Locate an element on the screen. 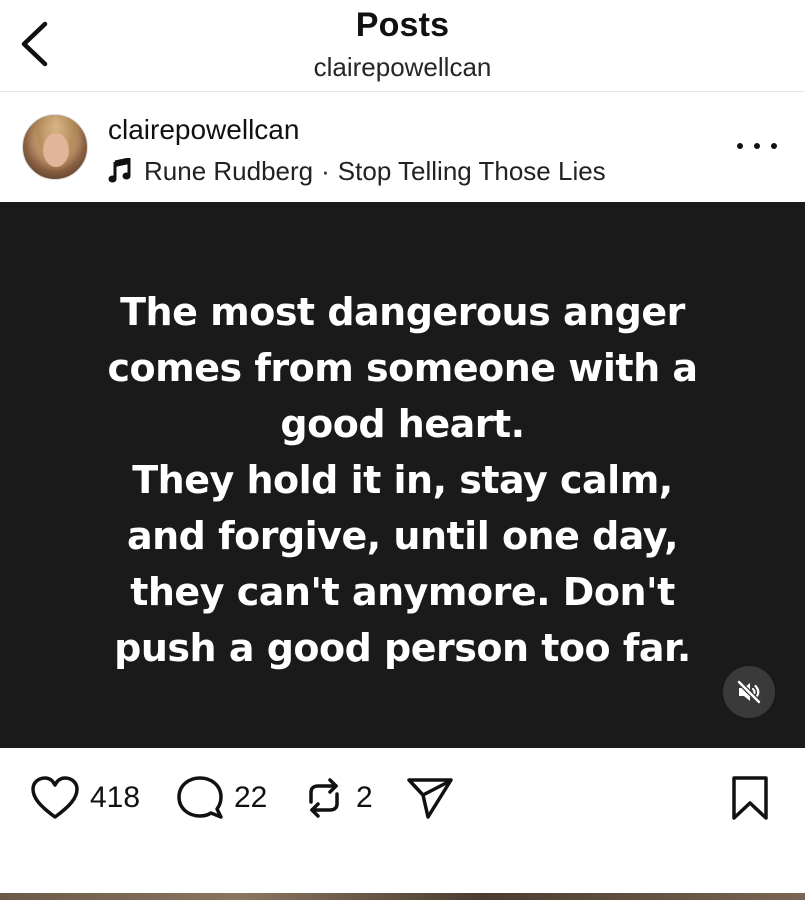 The image size is (805, 900). page-title: Posts is located at coordinates (402, 25).